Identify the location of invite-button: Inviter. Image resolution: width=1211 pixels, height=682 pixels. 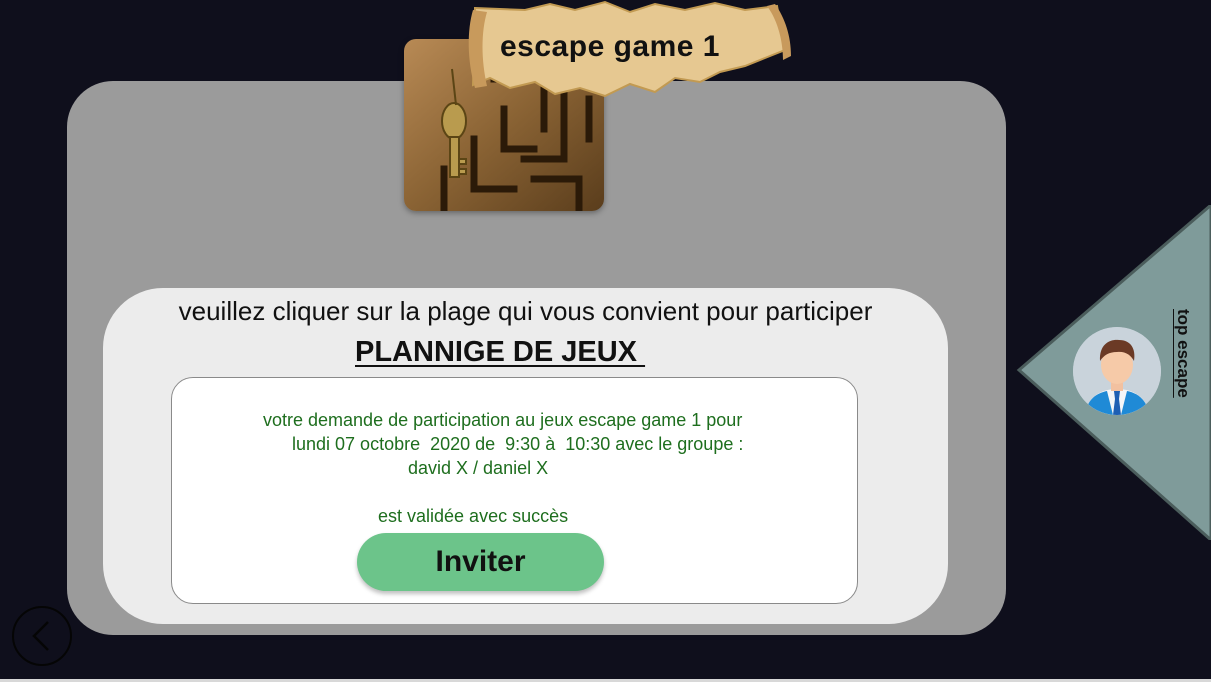
(480, 562).